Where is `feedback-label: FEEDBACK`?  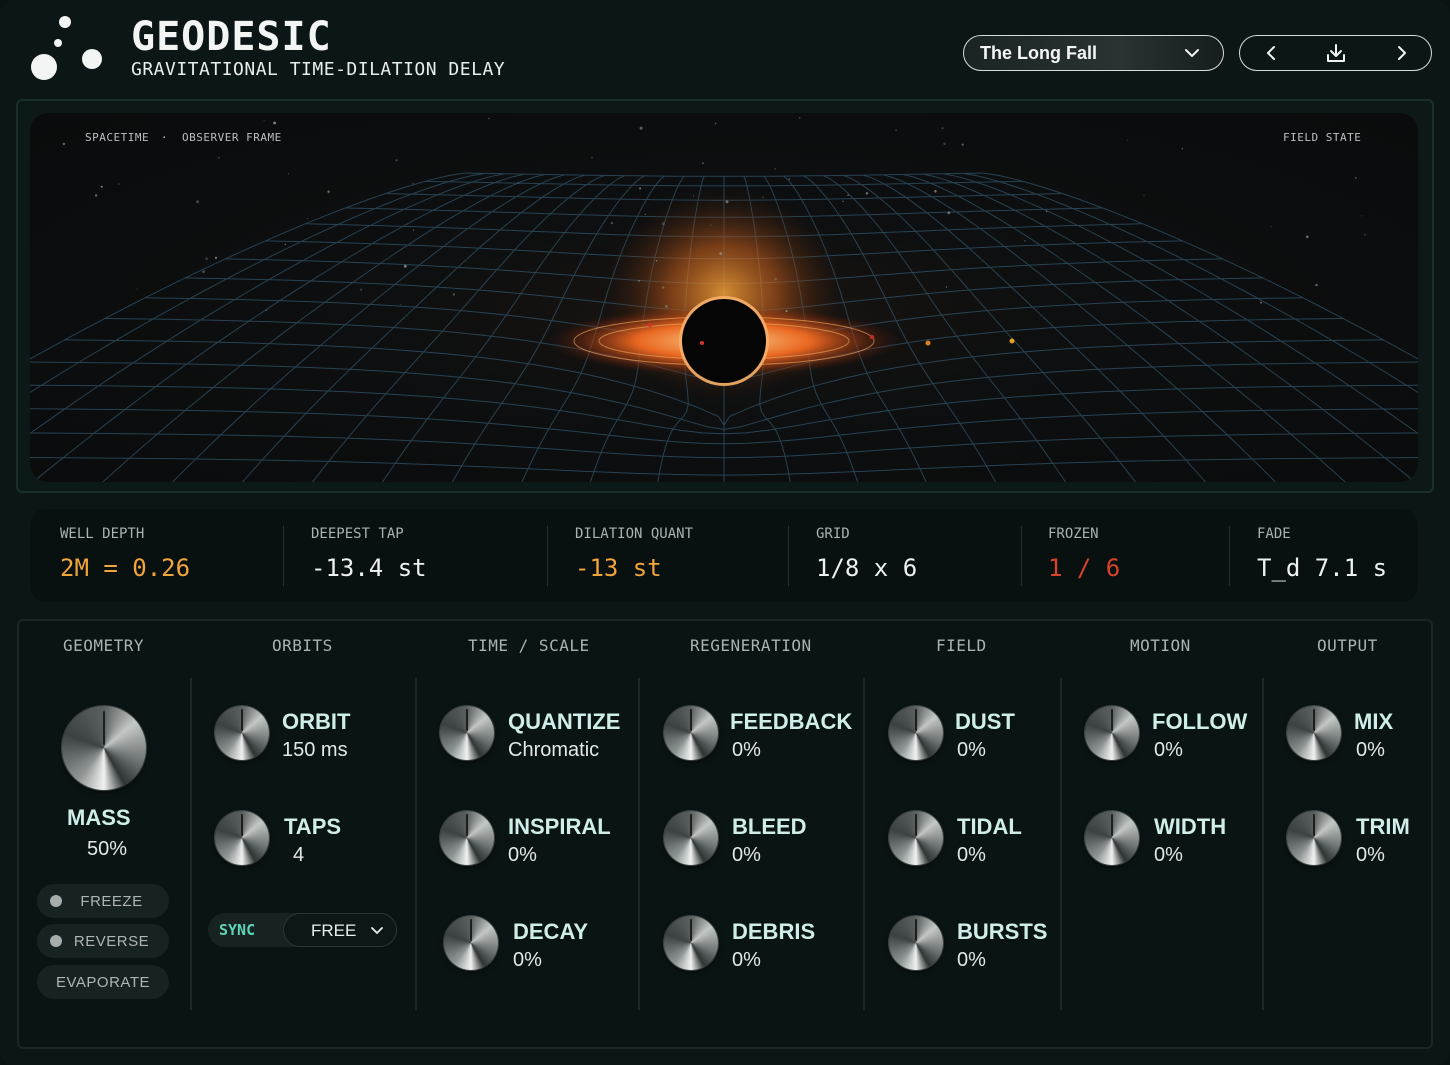
feedback-label: FEEDBACK is located at coordinates (791, 721).